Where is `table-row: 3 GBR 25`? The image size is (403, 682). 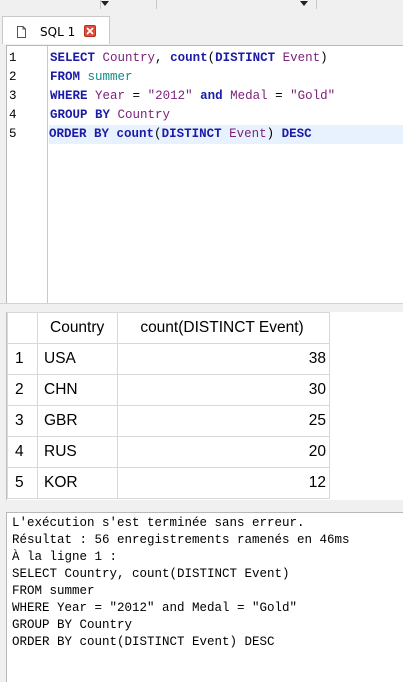 table-row: 3 GBR 25 is located at coordinates (168, 421).